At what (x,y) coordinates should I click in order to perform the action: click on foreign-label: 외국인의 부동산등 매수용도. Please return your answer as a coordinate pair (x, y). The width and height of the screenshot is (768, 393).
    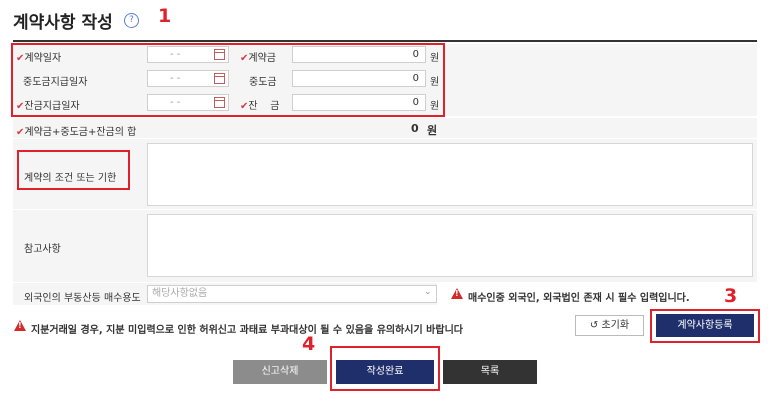
    Looking at the image, I should click on (82, 298).